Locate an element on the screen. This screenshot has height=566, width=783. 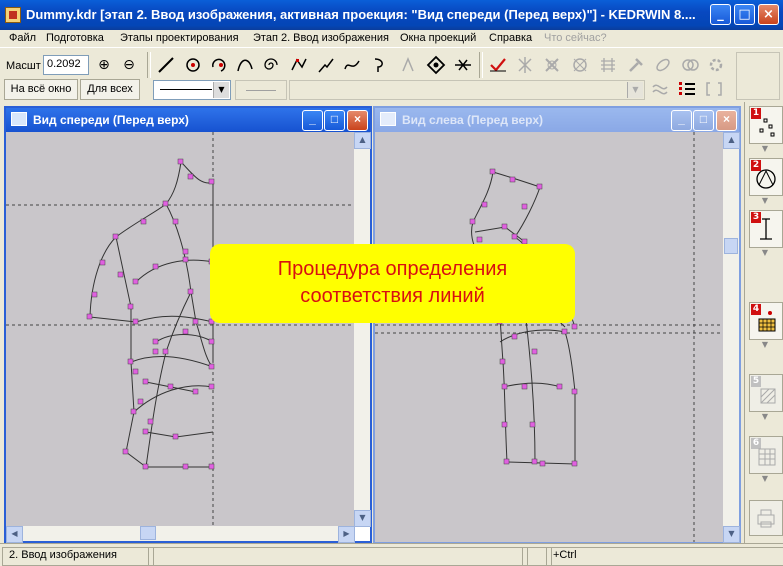
front-view-title: Вид спереди (Перед верх) is located at coordinates (111, 120).